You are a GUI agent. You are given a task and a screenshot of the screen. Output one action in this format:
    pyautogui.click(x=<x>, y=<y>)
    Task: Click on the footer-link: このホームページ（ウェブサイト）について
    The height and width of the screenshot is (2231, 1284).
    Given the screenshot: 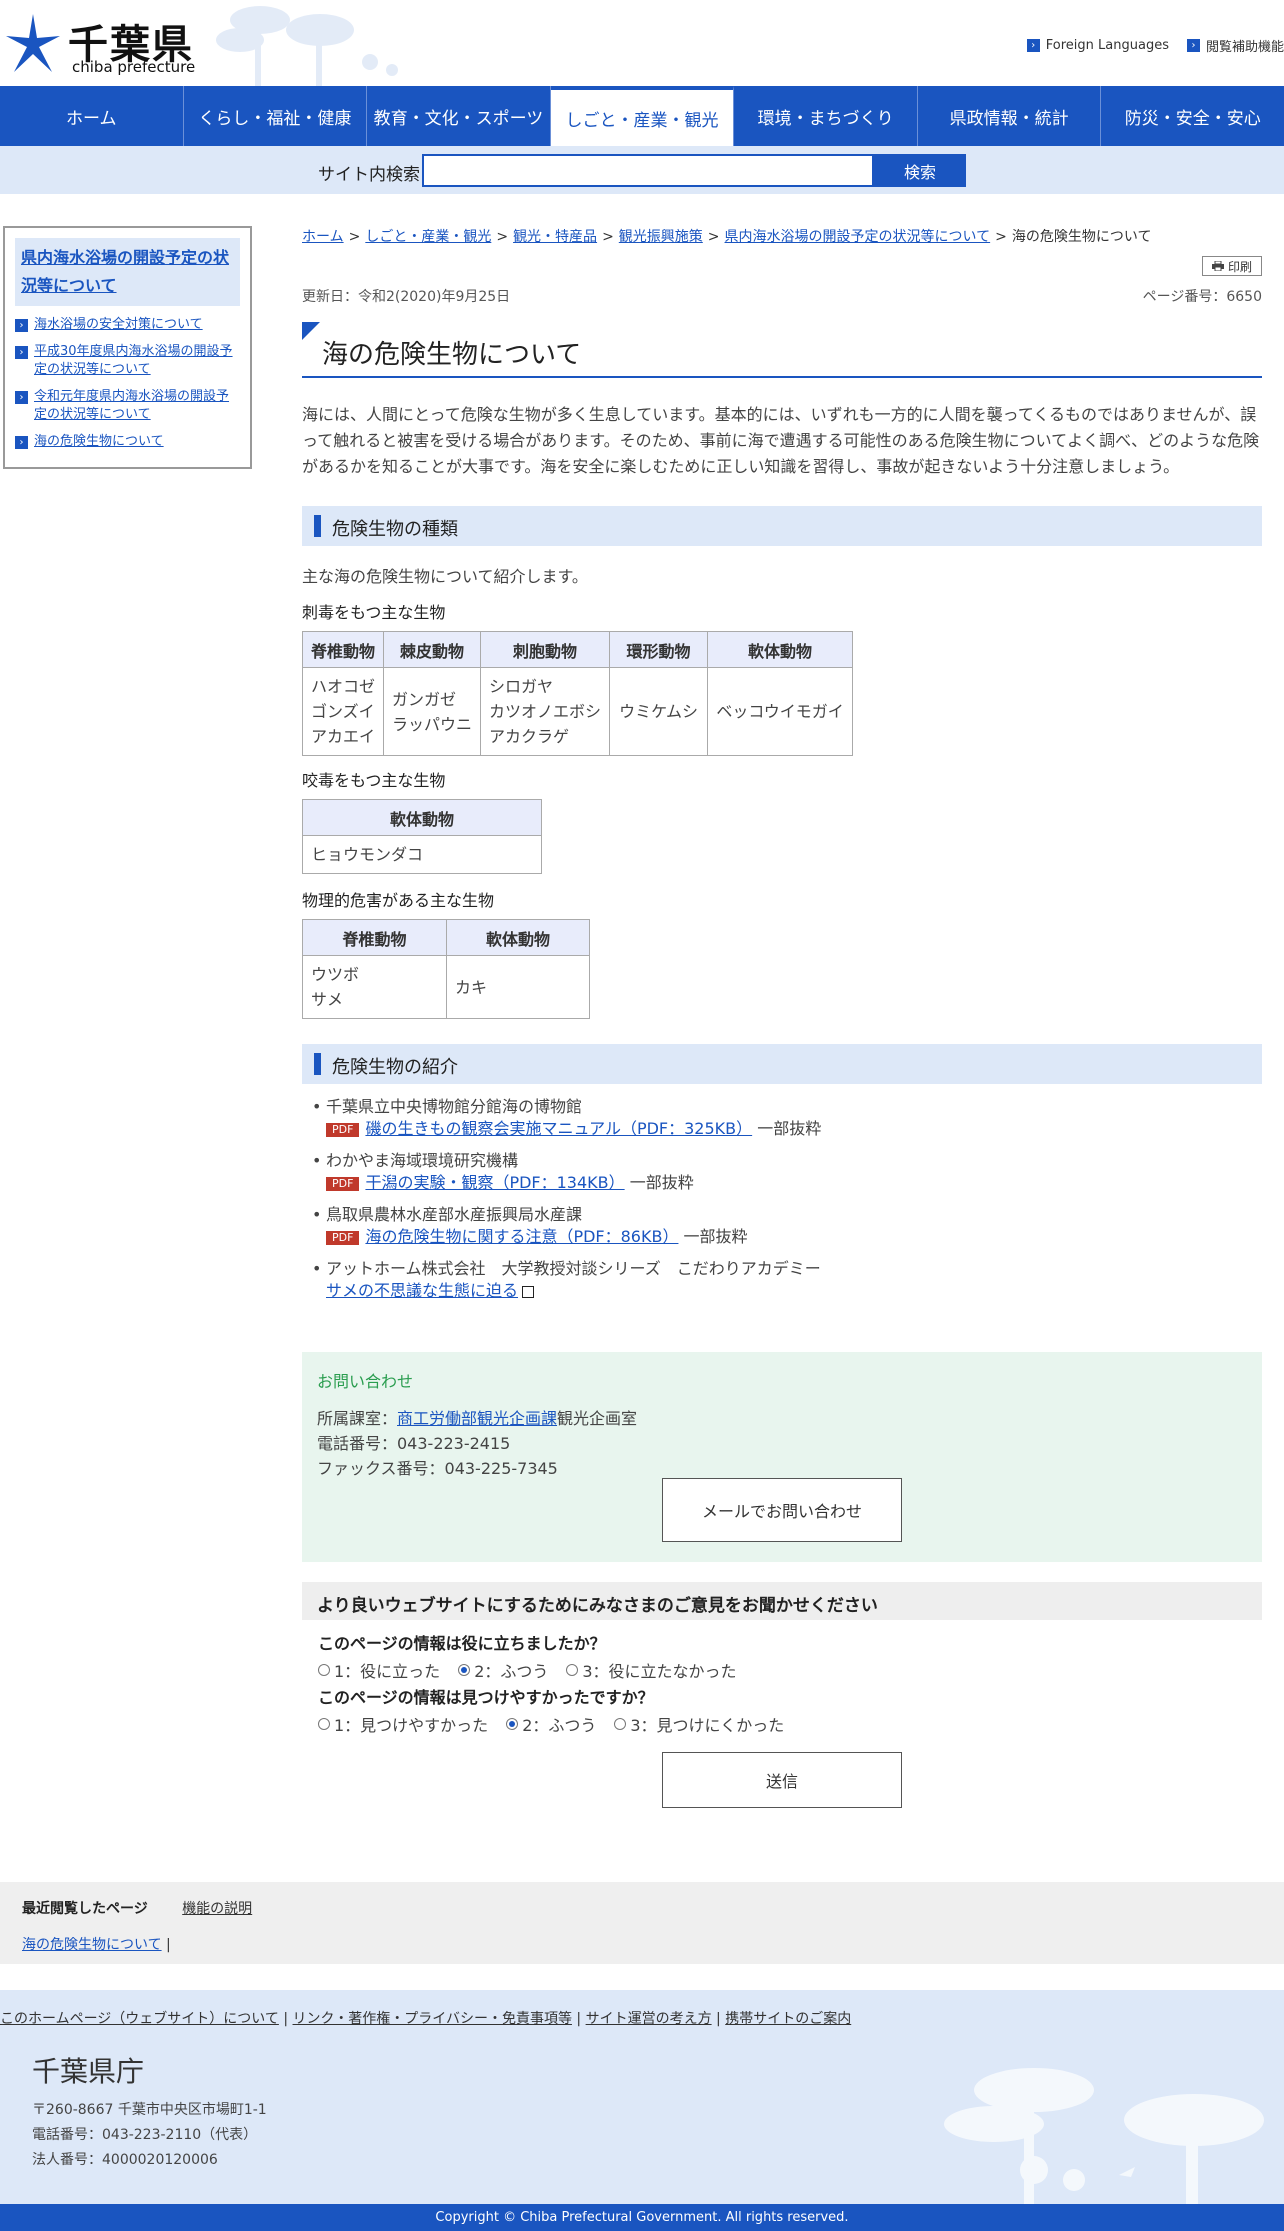 What is the action you would take?
    pyautogui.click(x=139, y=2019)
    